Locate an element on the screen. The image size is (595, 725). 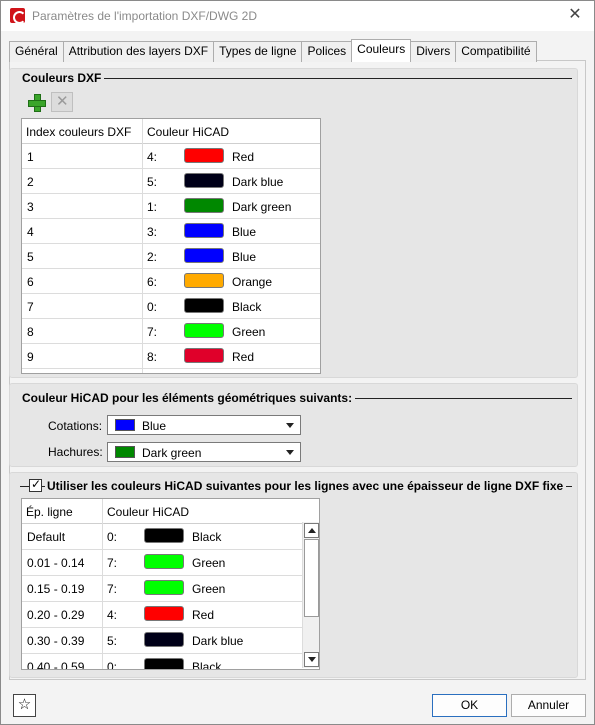
cancel-button: Annuler is located at coordinates (548, 705).